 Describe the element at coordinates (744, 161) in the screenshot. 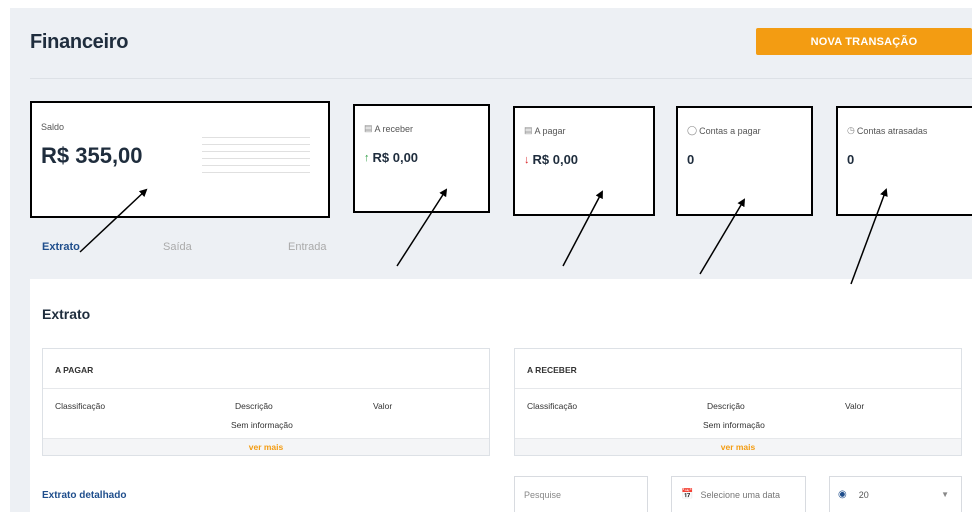

I see `bills-to-pay-card: ◯ Contas a pagar 0` at that location.